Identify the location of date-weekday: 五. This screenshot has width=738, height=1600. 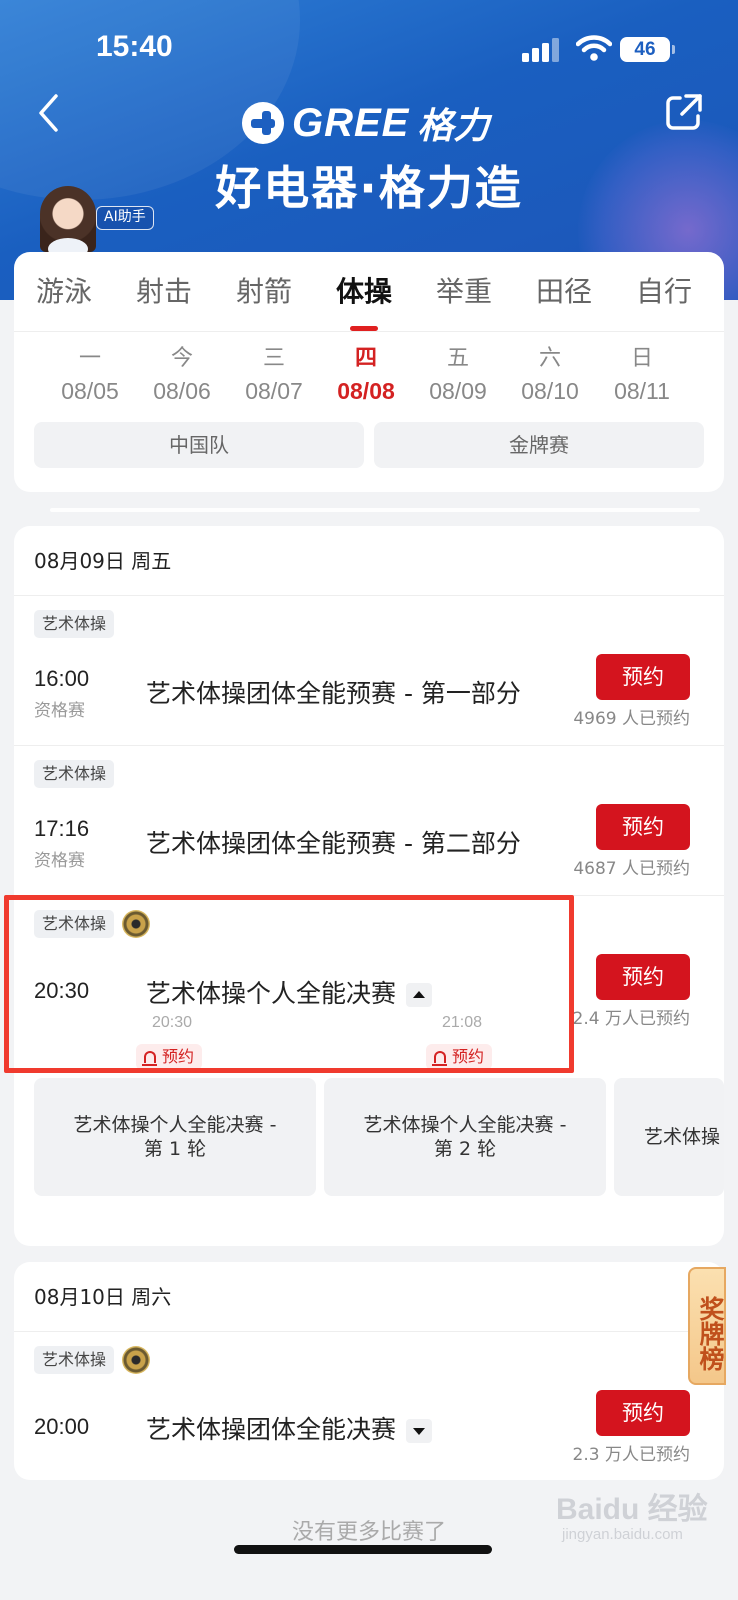
(457, 358).